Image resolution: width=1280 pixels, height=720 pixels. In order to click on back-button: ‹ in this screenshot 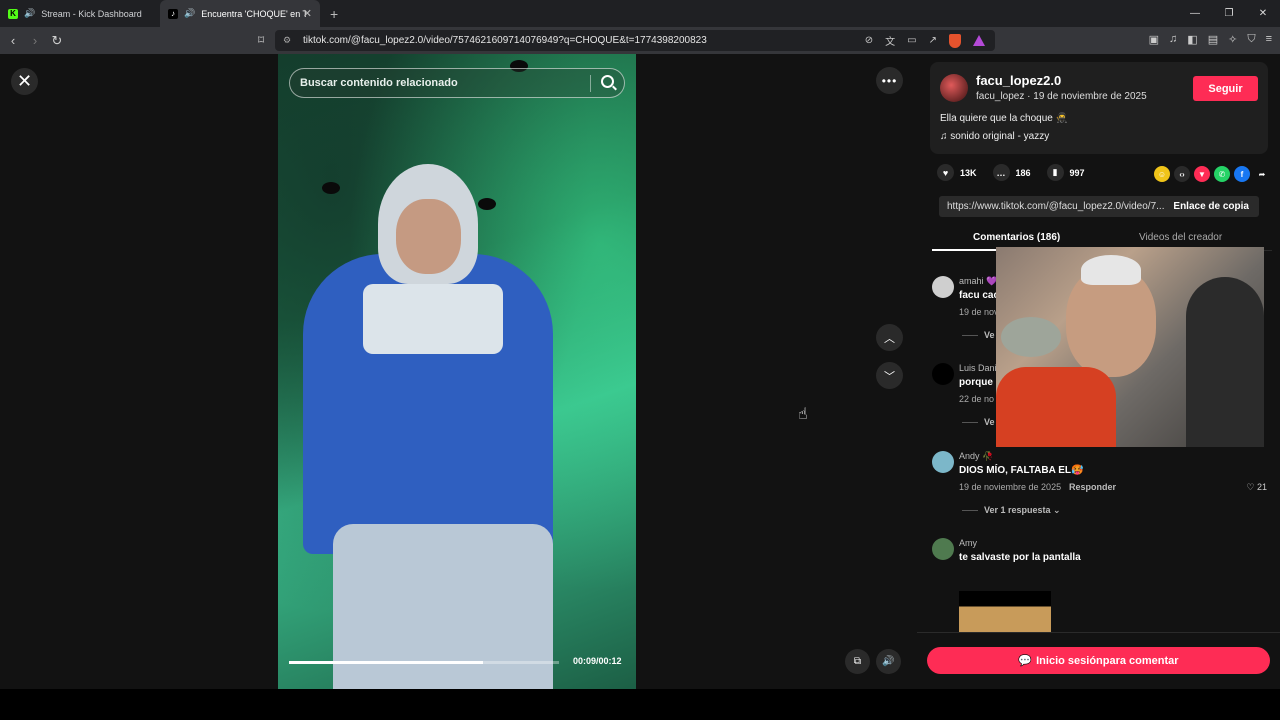, I will do `click(13, 40)`.